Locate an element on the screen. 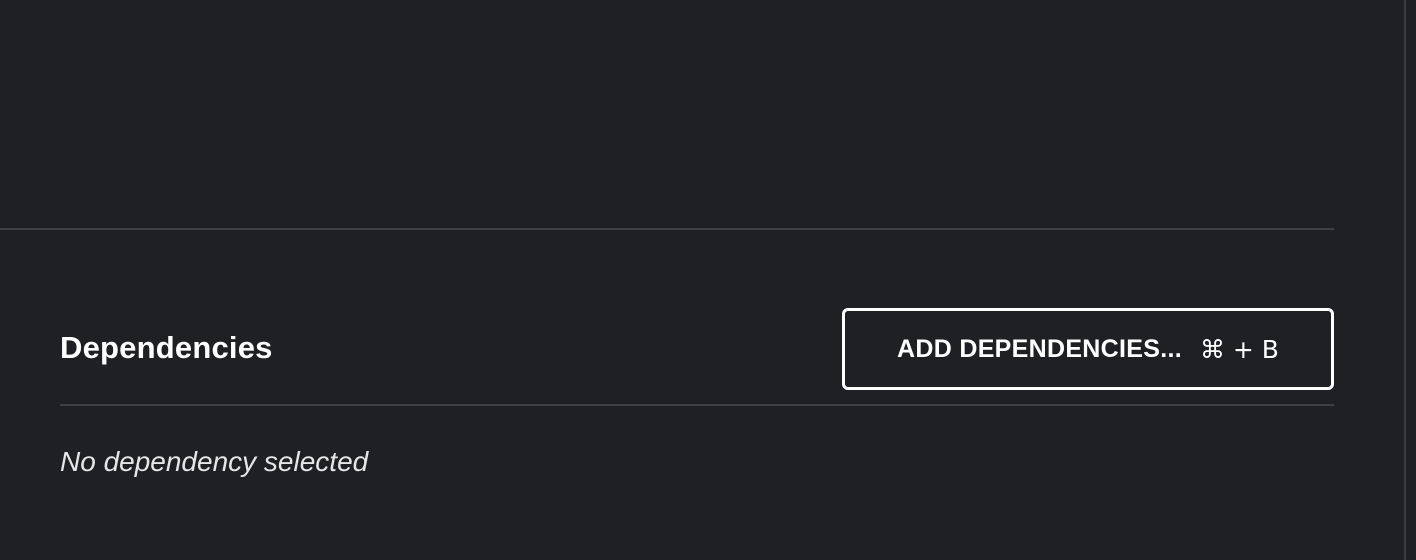  upper-section-divider is located at coordinates (667, 229).